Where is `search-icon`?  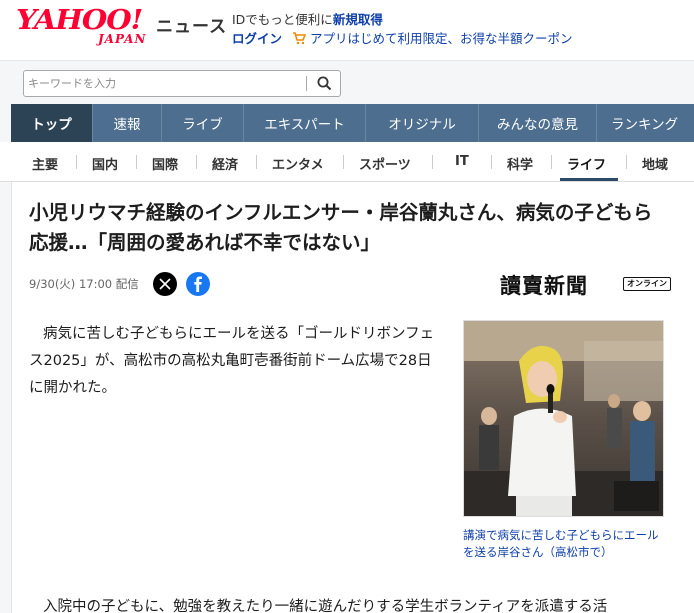
search-icon is located at coordinates (324, 83).